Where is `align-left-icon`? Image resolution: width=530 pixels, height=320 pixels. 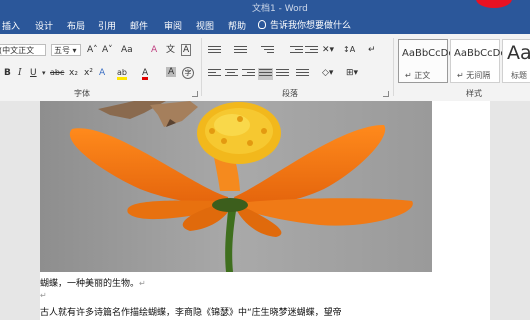 align-left-icon is located at coordinates (214, 74).